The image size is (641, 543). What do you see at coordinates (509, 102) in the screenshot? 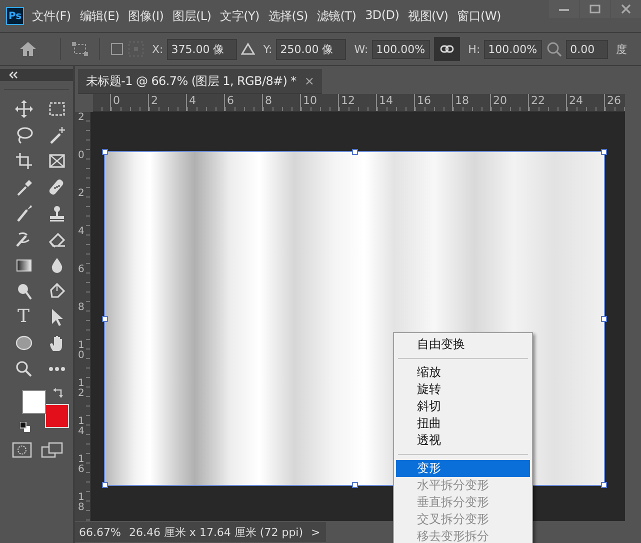
I see `ruler-label: 20` at bounding box center [509, 102].